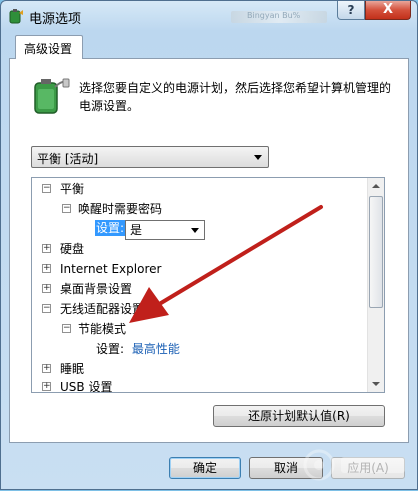 This screenshot has height=491, width=418. Describe the element at coordinates (96, 289) in the screenshot. I see `tree-item-label: 桌面背景设置` at that location.